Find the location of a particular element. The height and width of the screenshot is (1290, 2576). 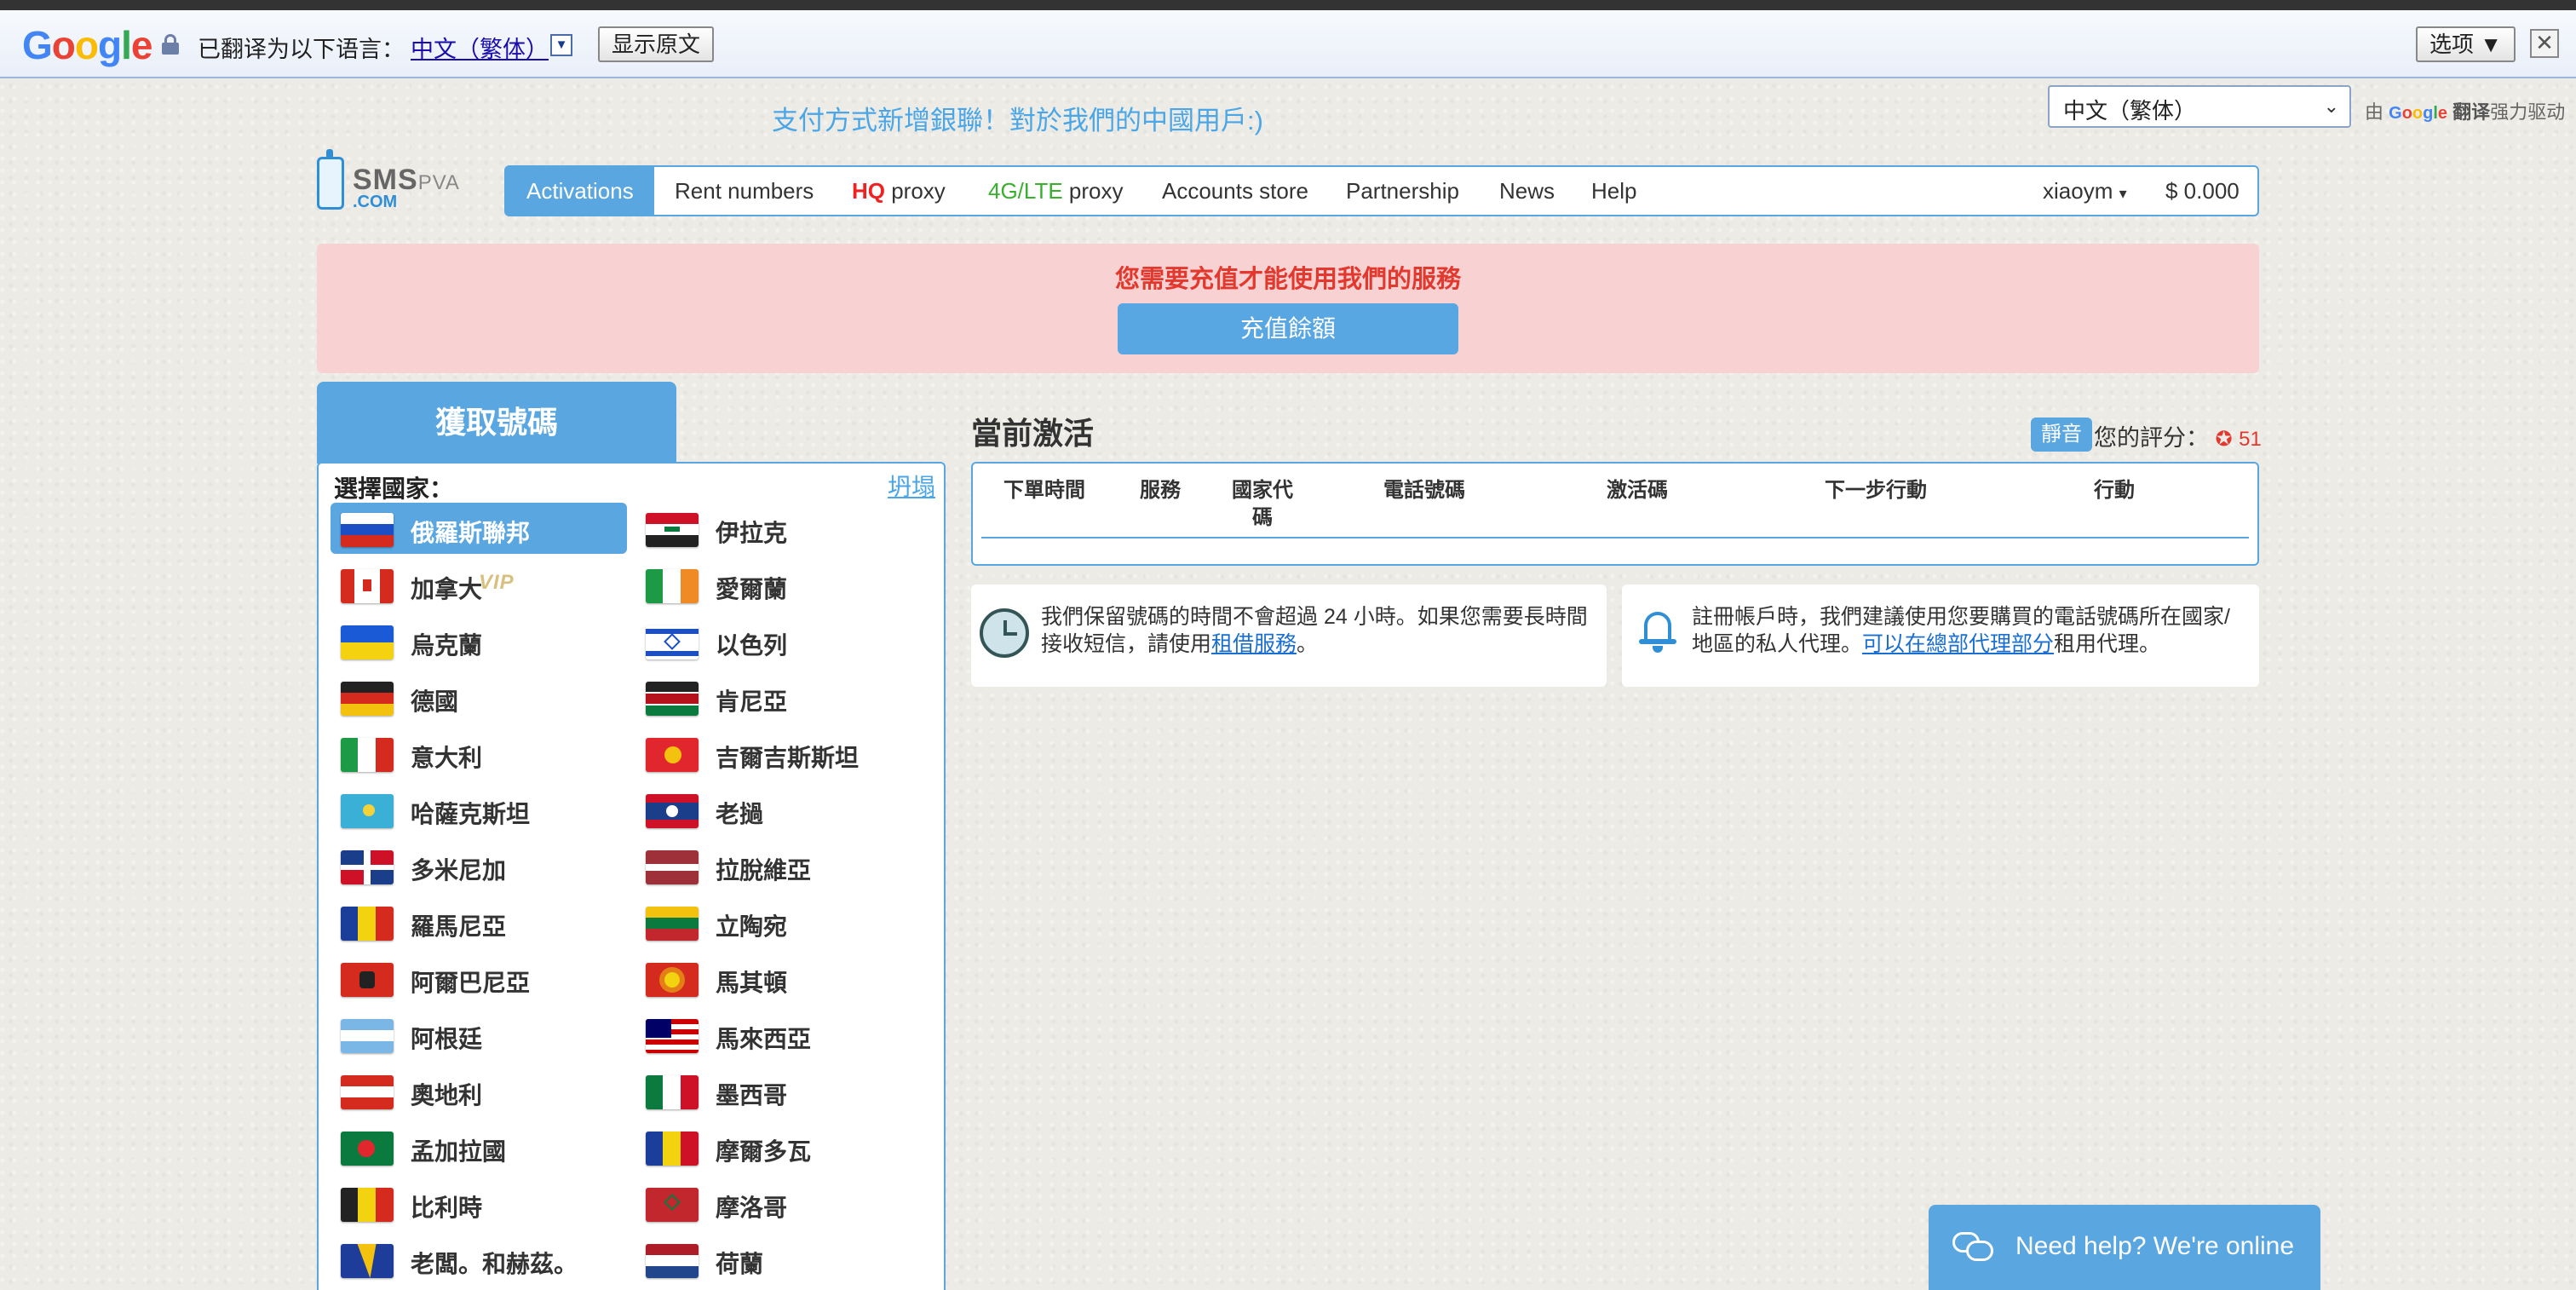

col-phone-number: 電話號碼 is located at coordinates (1424, 490).